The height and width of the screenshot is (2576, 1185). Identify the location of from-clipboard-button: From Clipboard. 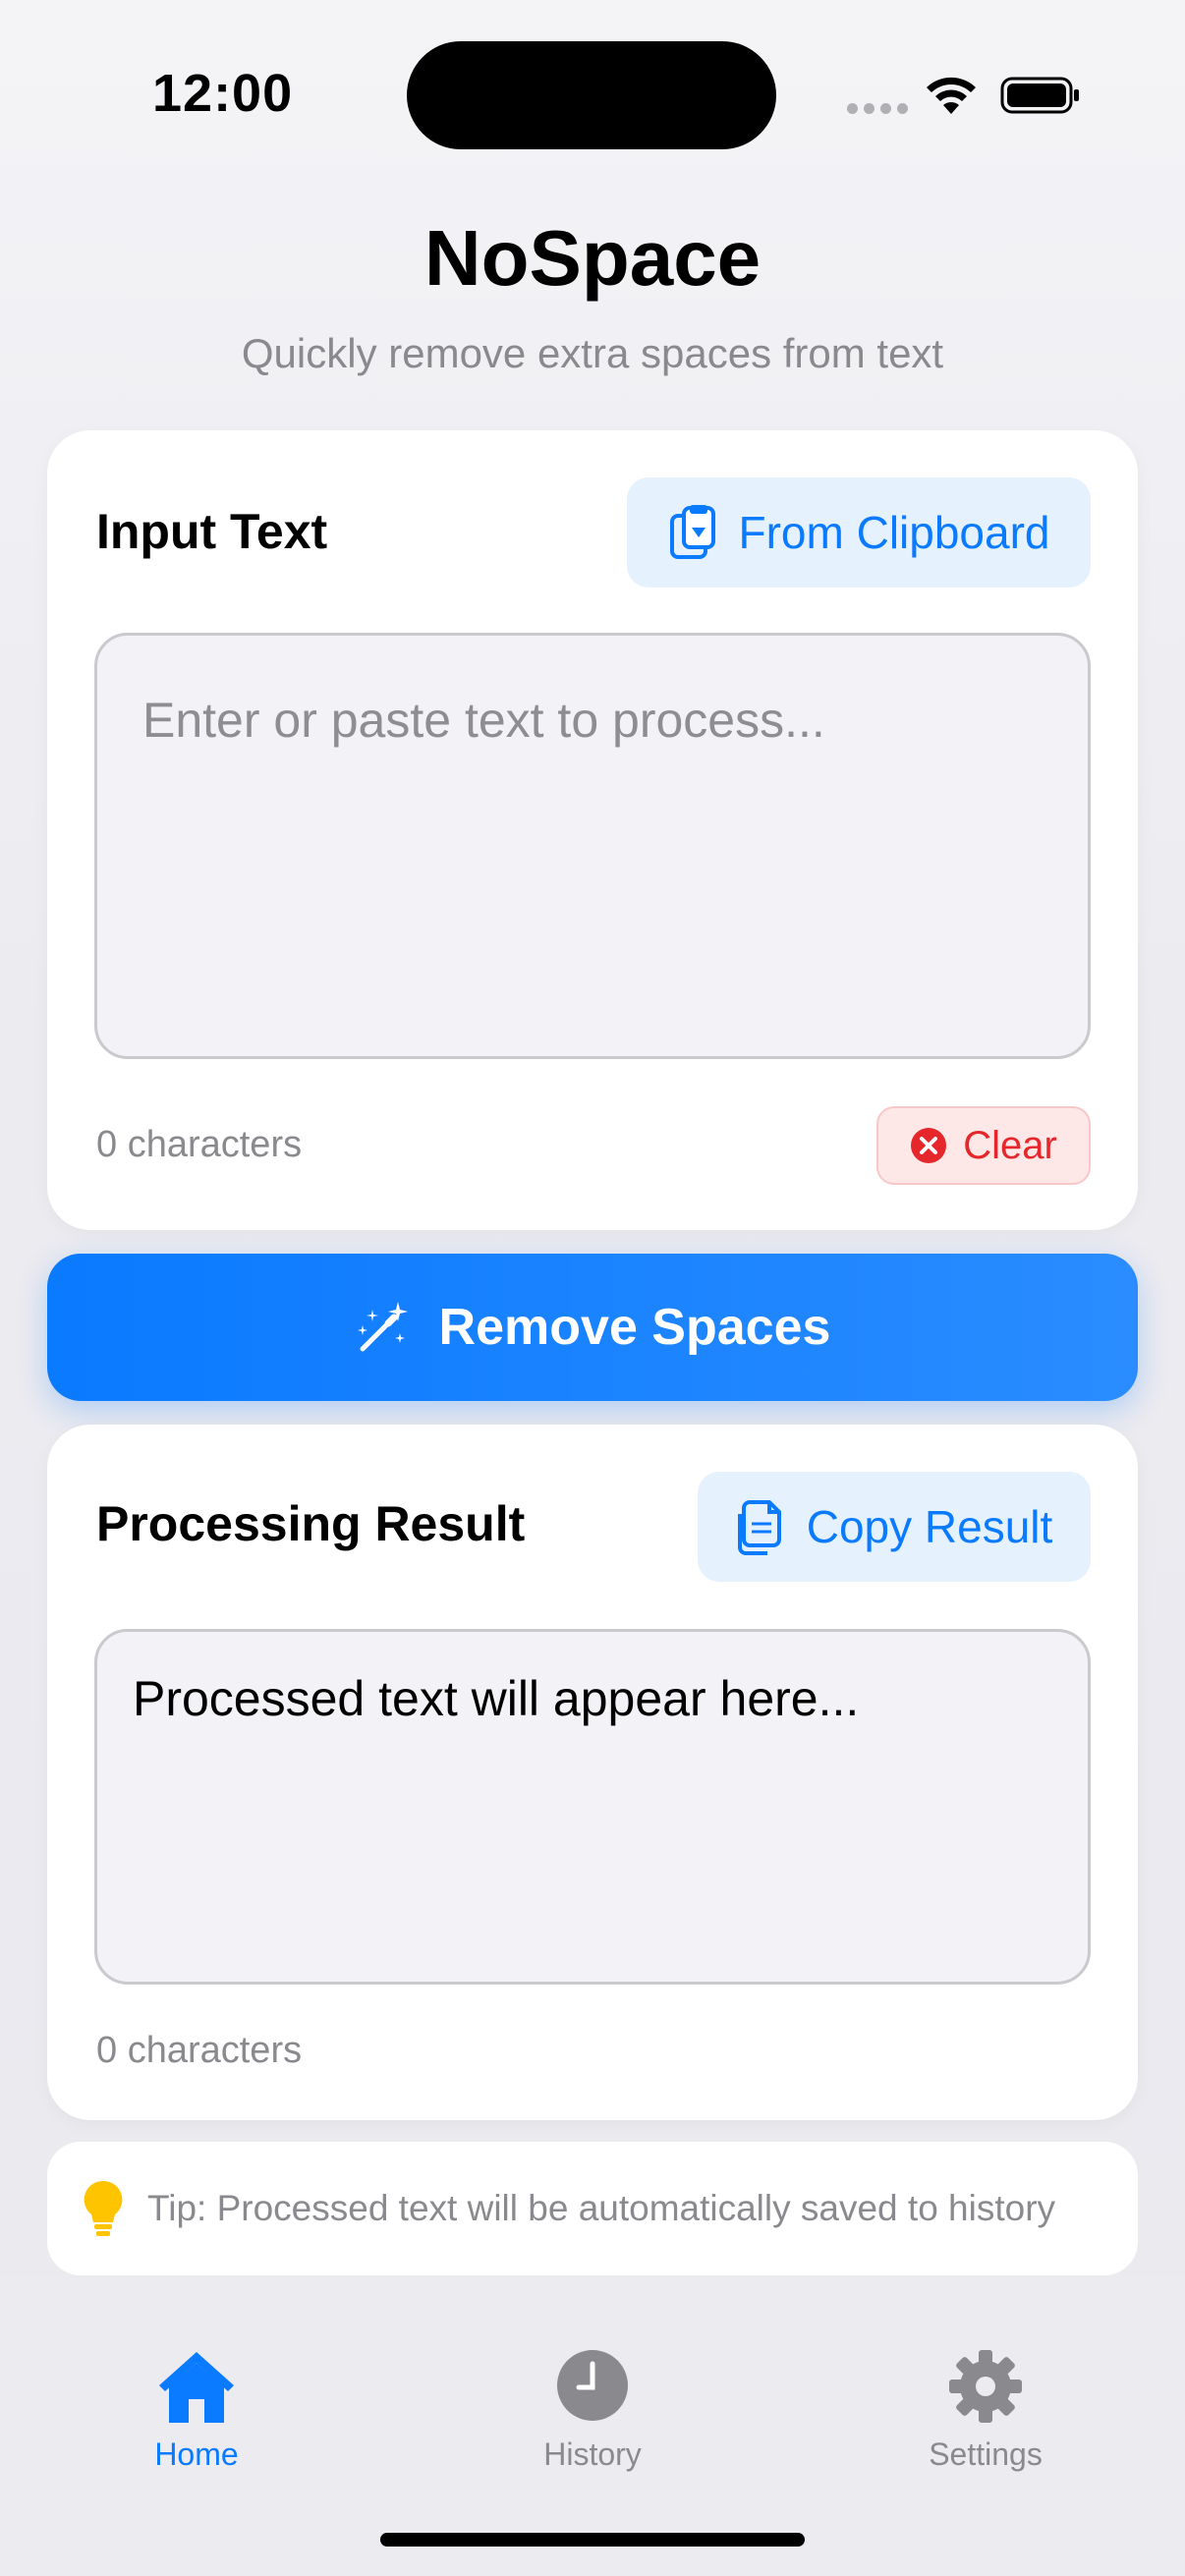
(859, 532).